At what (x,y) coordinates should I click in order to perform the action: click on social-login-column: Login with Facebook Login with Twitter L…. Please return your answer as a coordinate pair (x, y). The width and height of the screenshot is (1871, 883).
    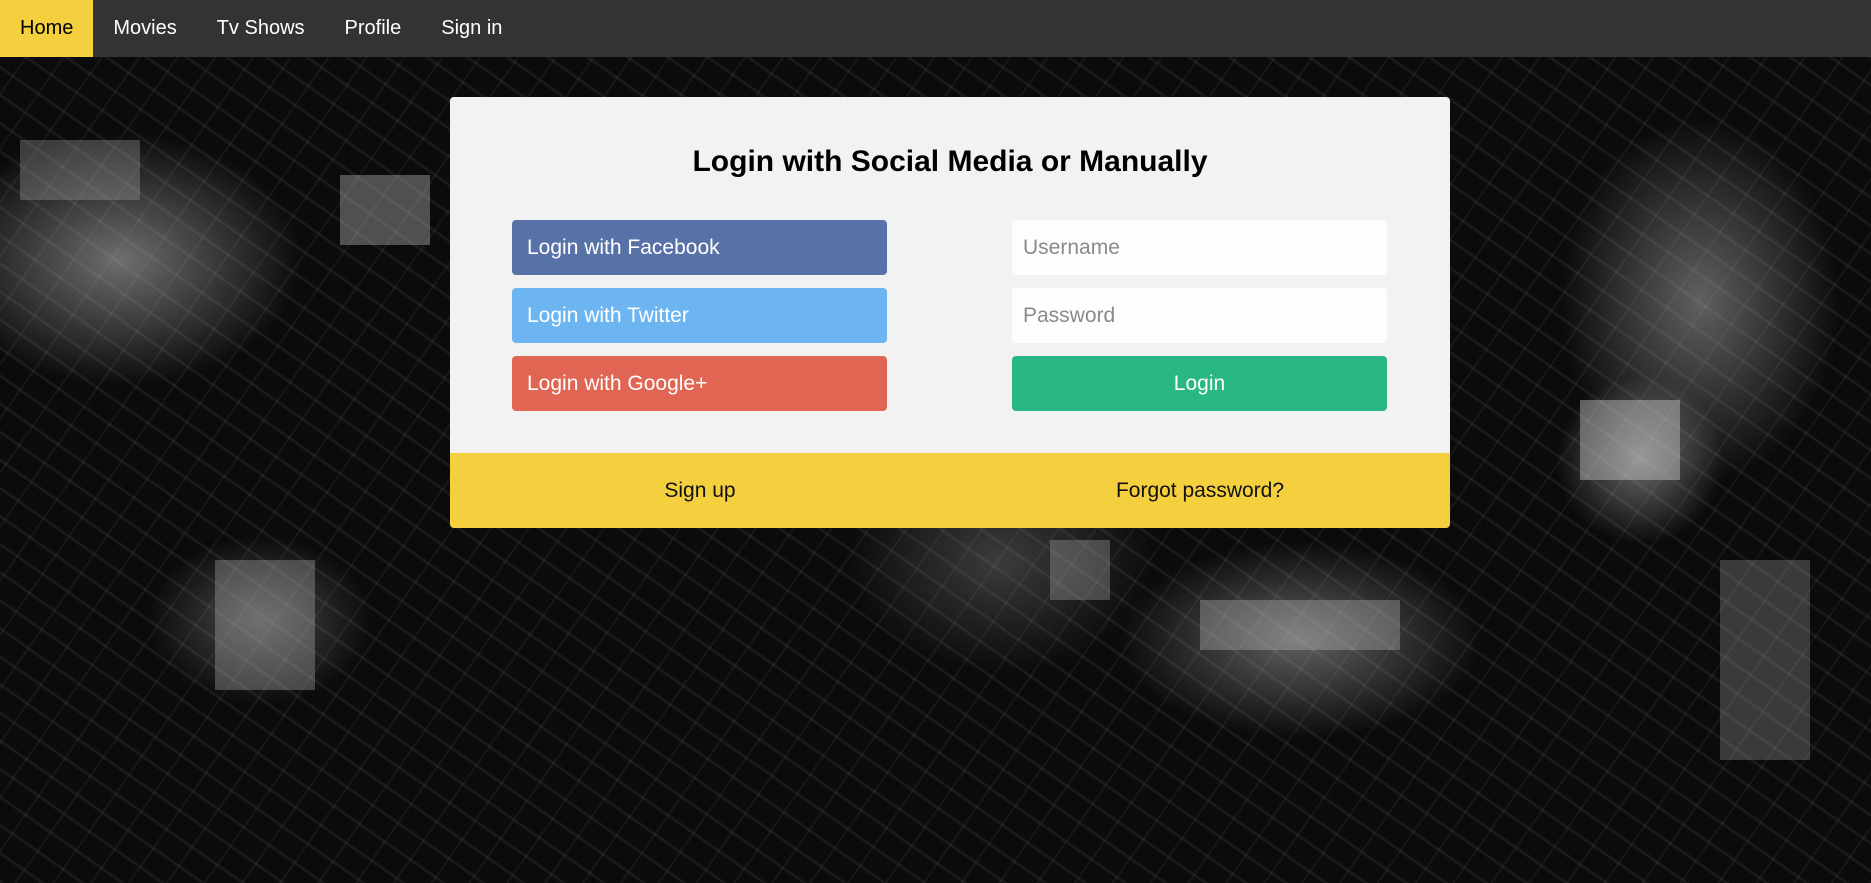
    Looking at the image, I should click on (699, 322).